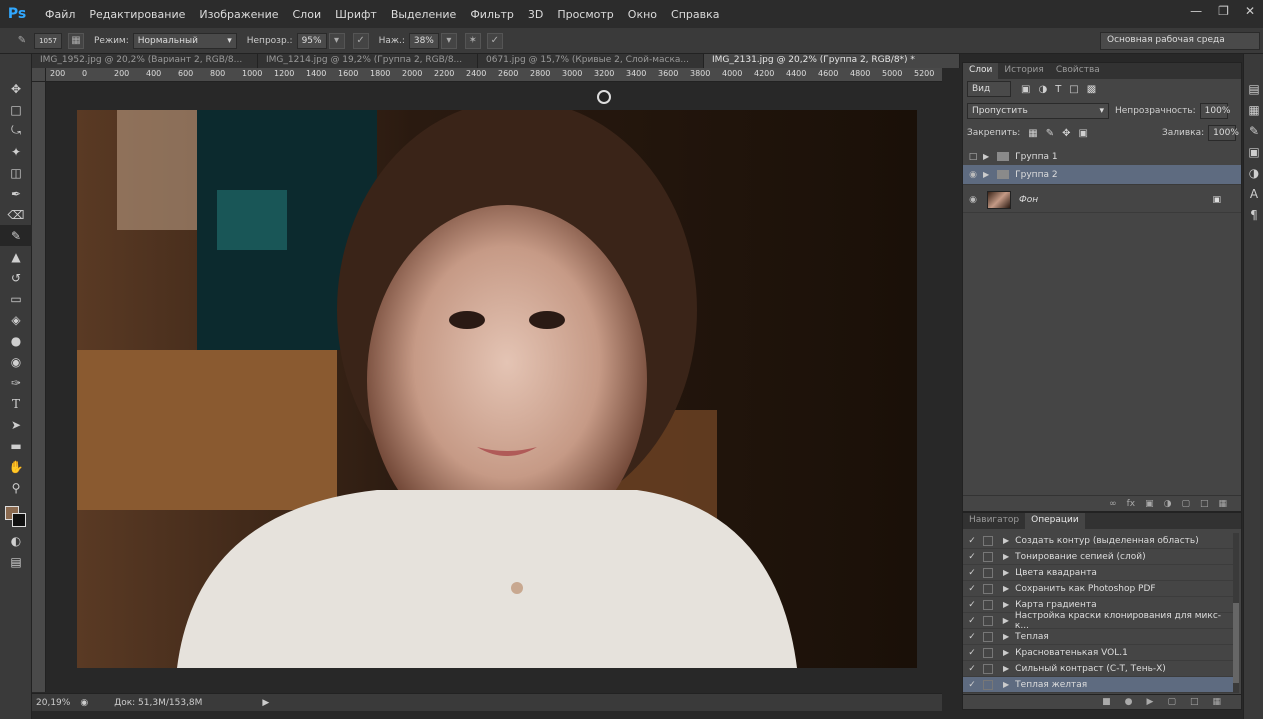  I want to click on tab-properties: Свойства, so click(1078, 71).